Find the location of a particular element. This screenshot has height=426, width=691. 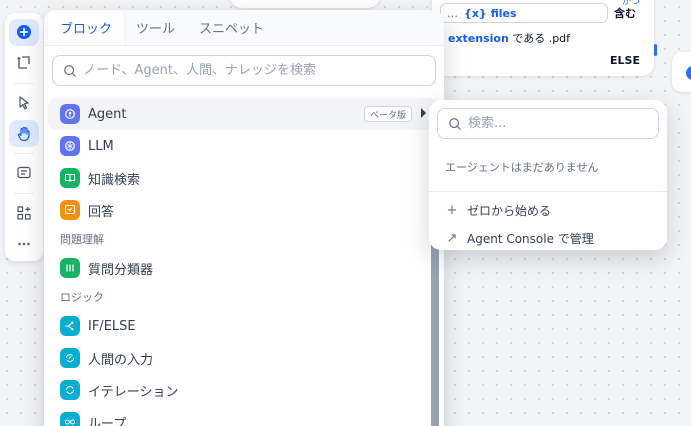

pointer-mode-button is located at coordinates (24, 102).